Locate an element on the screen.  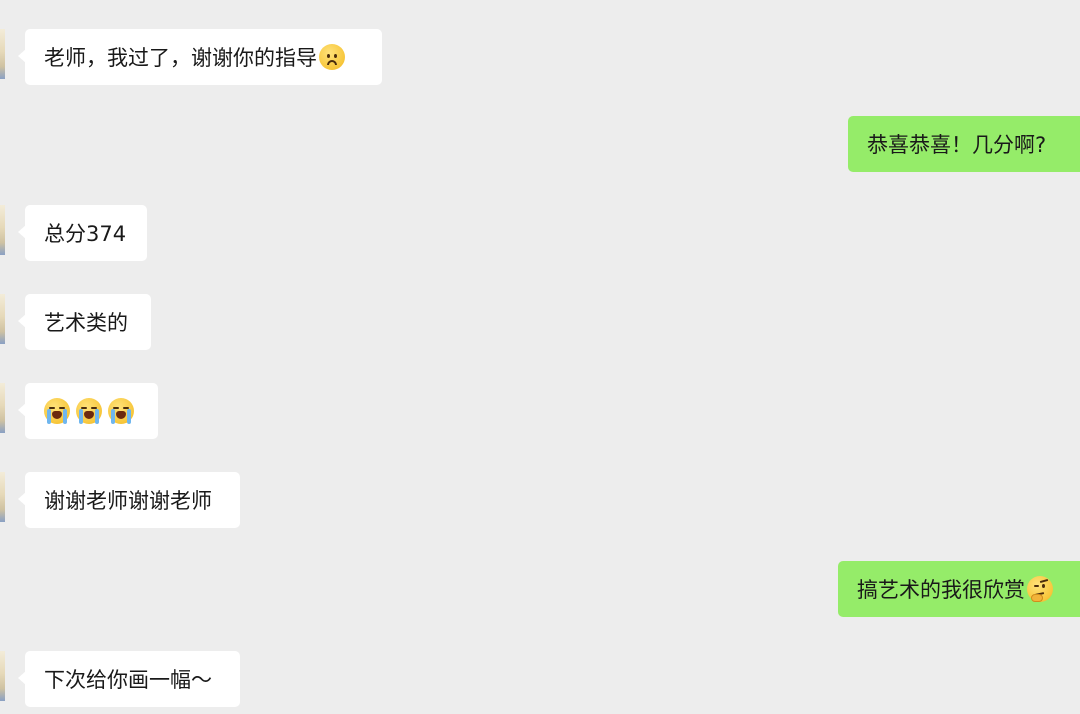
message-bubble: 恭喜恭喜！几分啊? is located at coordinates (964, 144).